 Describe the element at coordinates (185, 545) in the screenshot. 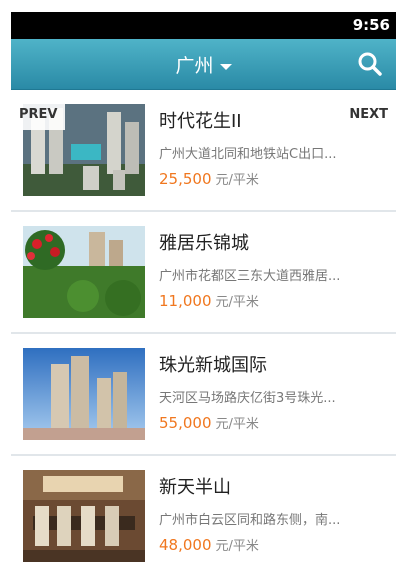

I see `listing-price: 48,000` at that location.